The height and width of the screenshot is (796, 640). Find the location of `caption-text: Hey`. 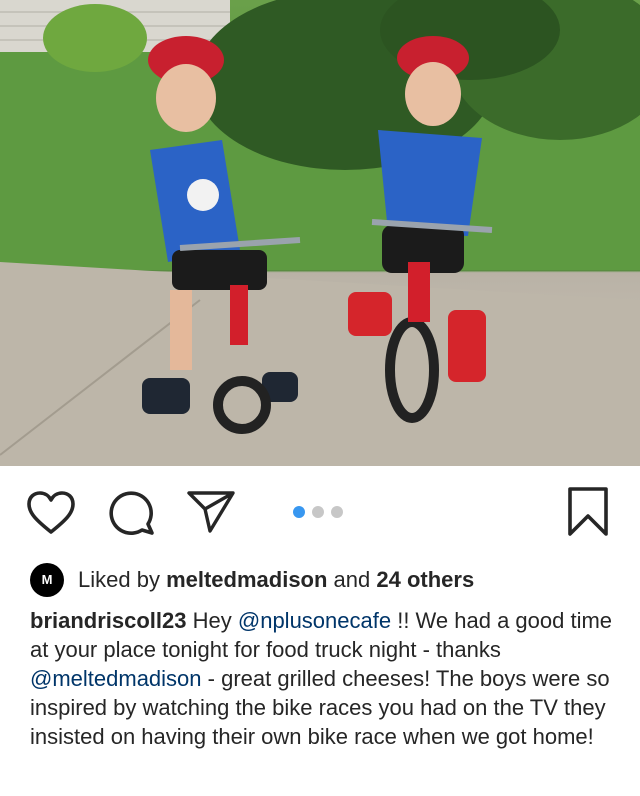

caption-text: Hey is located at coordinates (212, 620).